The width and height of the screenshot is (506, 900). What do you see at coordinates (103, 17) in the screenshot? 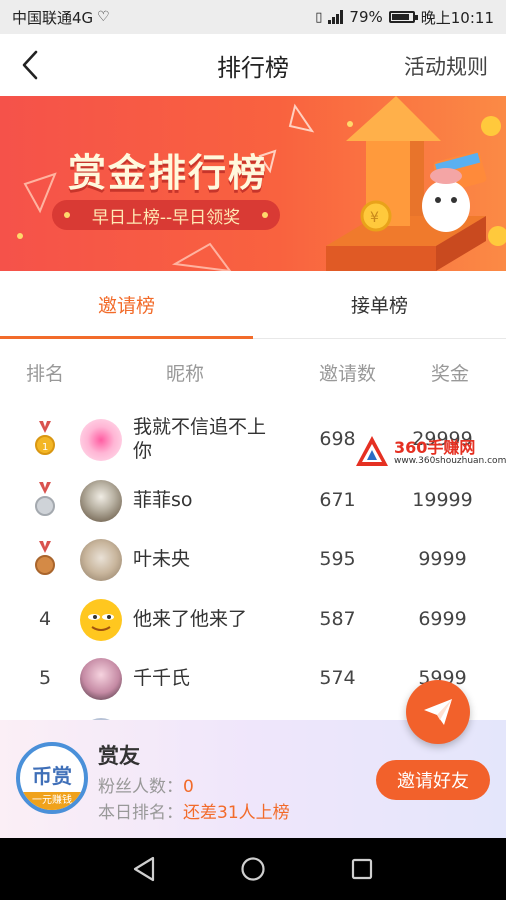
I see `heart-icon: ♡` at bounding box center [103, 17].